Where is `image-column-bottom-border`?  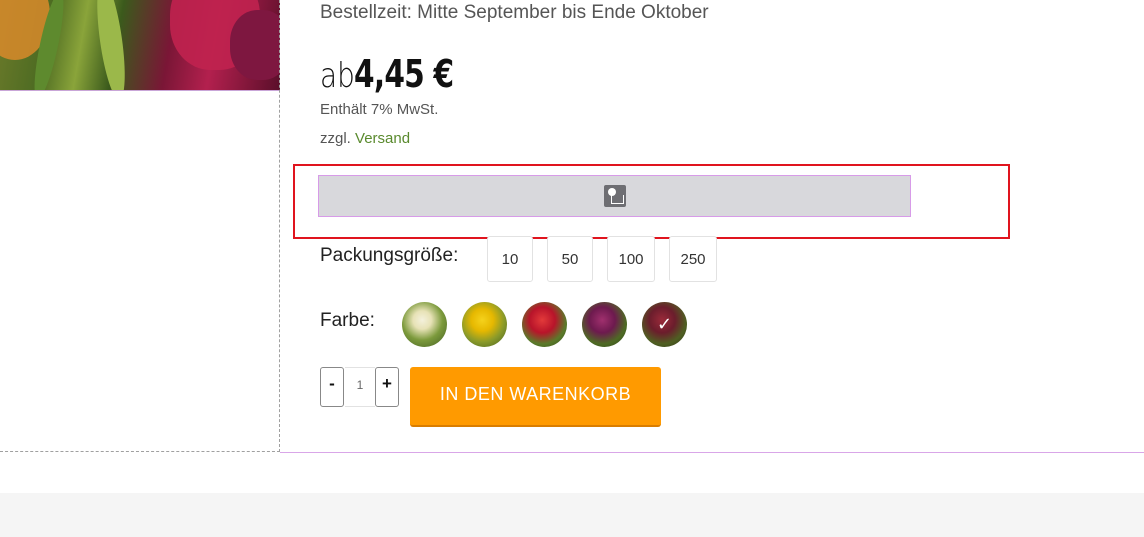
image-column-bottom-border is located at coordinates (140, 451).